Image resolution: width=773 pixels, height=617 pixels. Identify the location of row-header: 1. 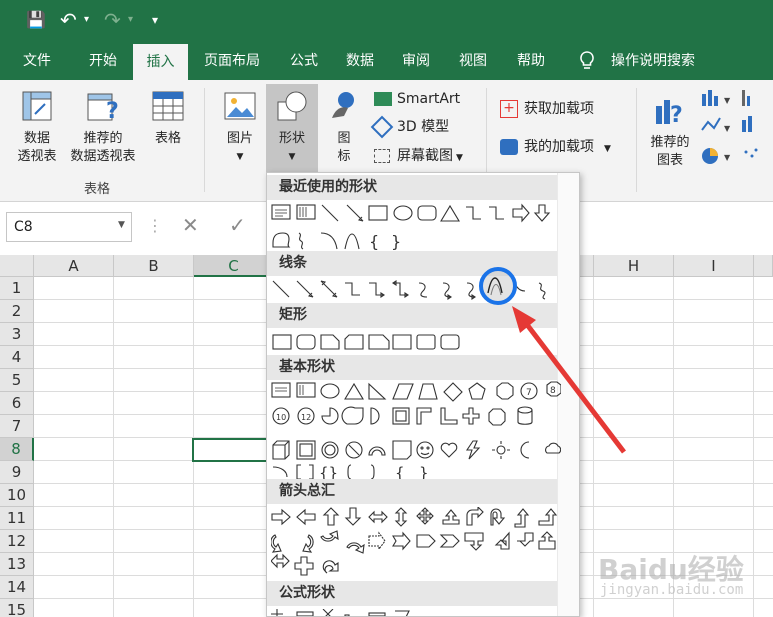
(17, 288).